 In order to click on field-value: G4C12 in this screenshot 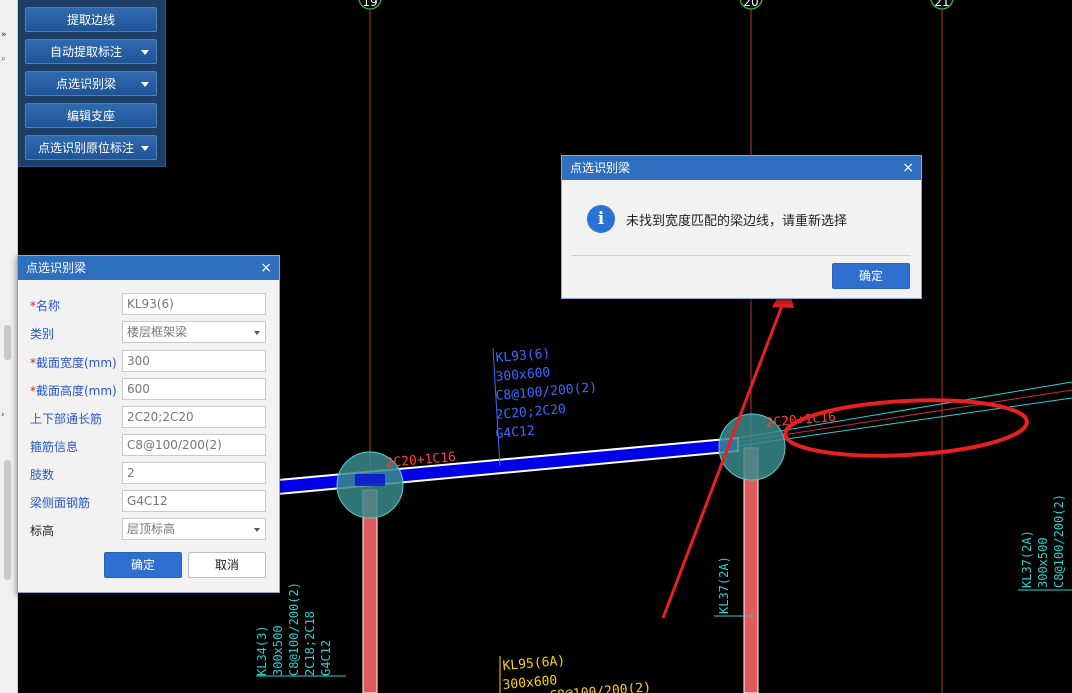, I will do `click(147, 501)`.